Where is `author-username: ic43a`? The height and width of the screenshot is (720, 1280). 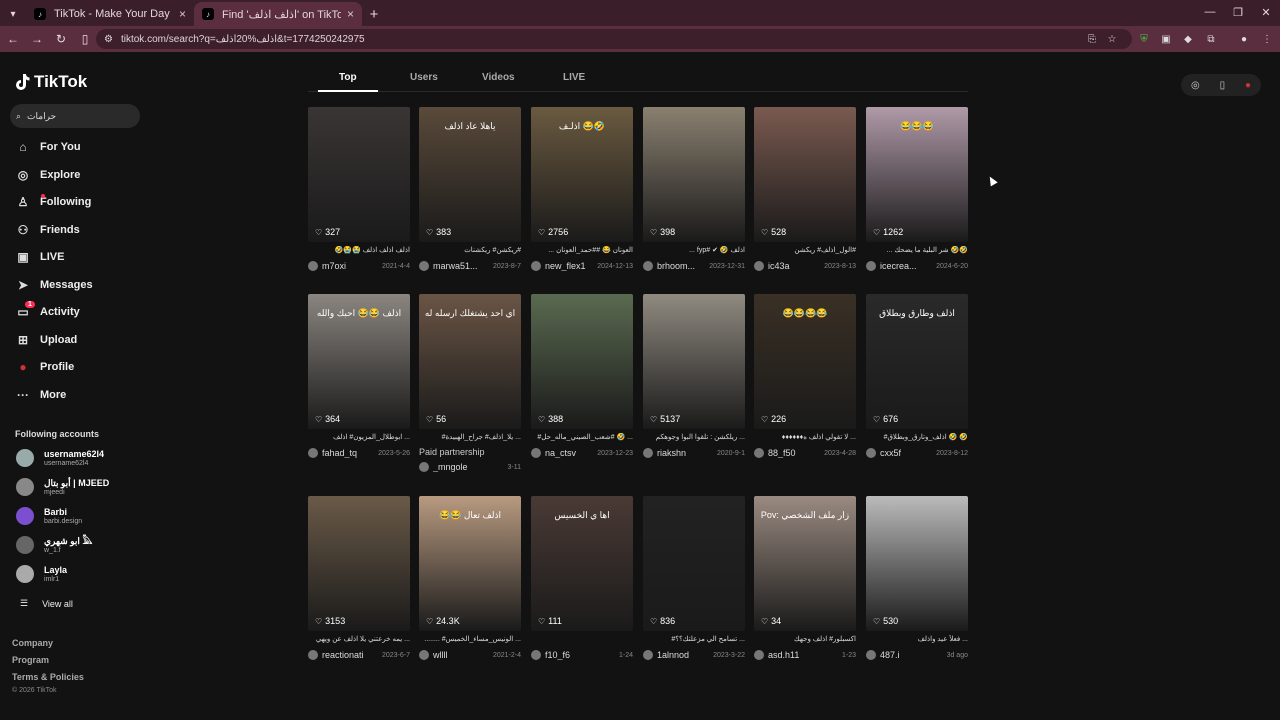 author-username: ic43a is located at coordinates (794, 266).